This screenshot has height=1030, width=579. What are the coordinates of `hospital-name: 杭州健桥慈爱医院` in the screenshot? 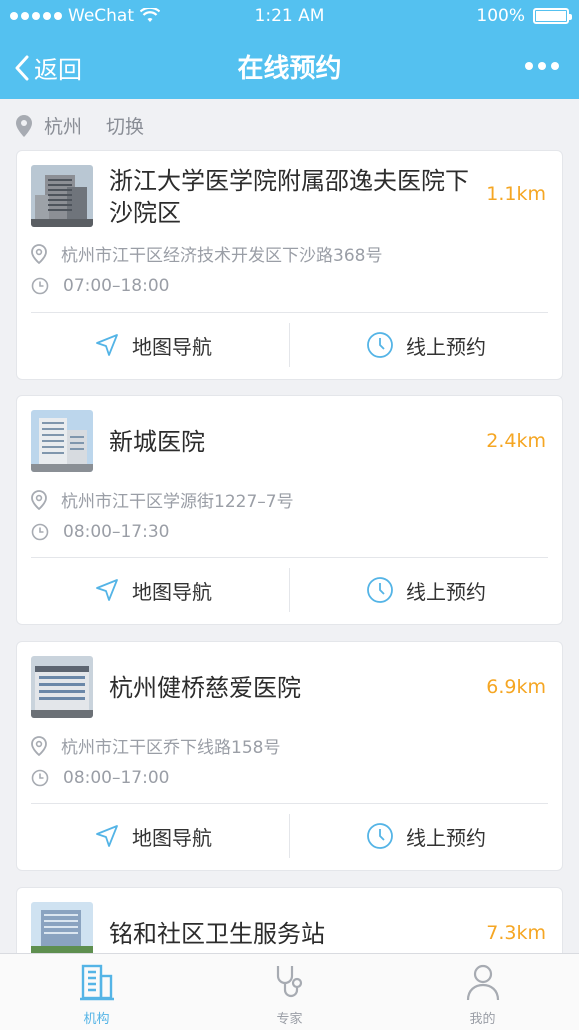 It's located at (205, 688).